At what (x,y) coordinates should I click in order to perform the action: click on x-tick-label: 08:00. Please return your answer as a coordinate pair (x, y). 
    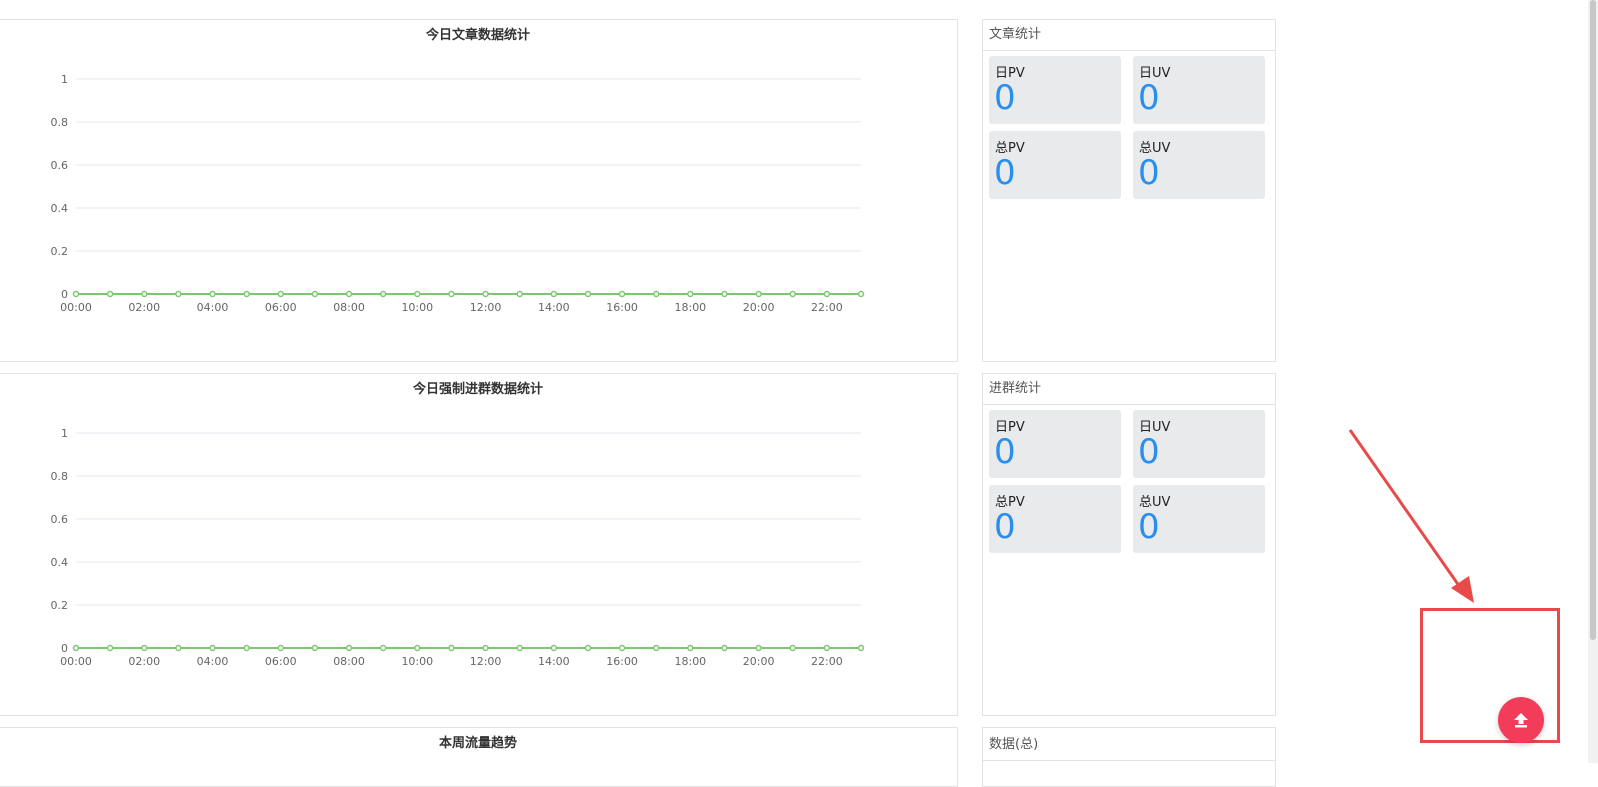
    Looking at the image, I should click on (349, 661).